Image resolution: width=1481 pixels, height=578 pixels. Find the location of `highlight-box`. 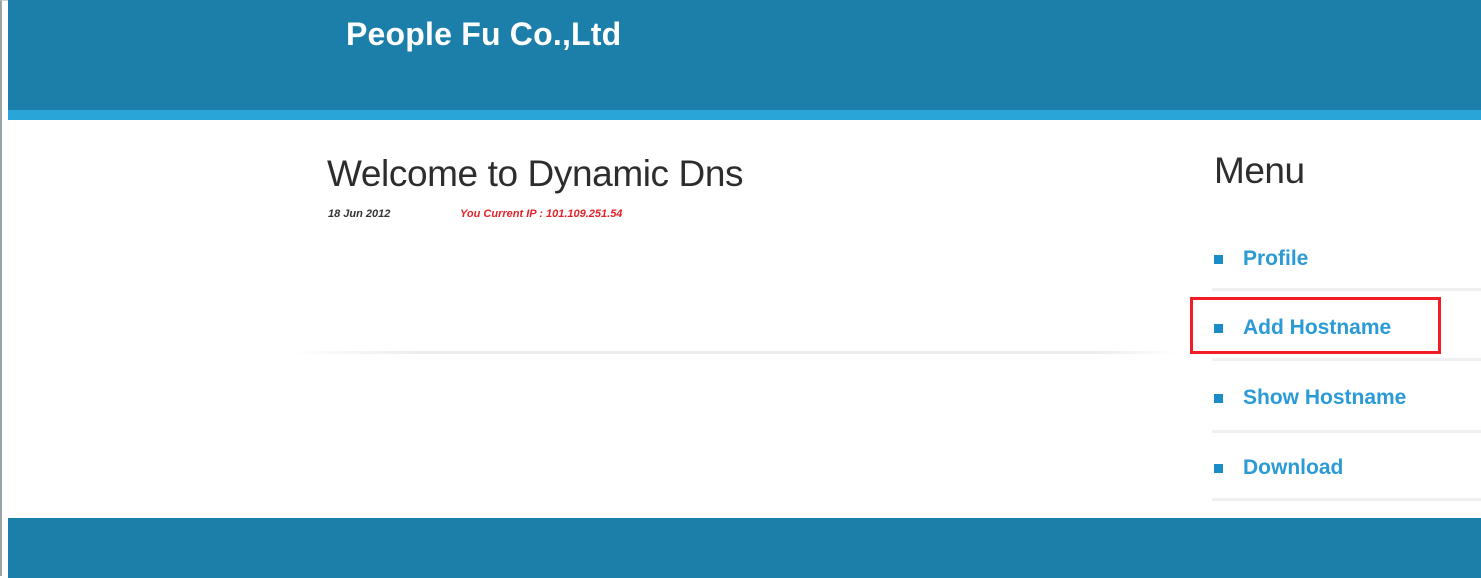

highlight-box is located at coordinates (1315, 325).